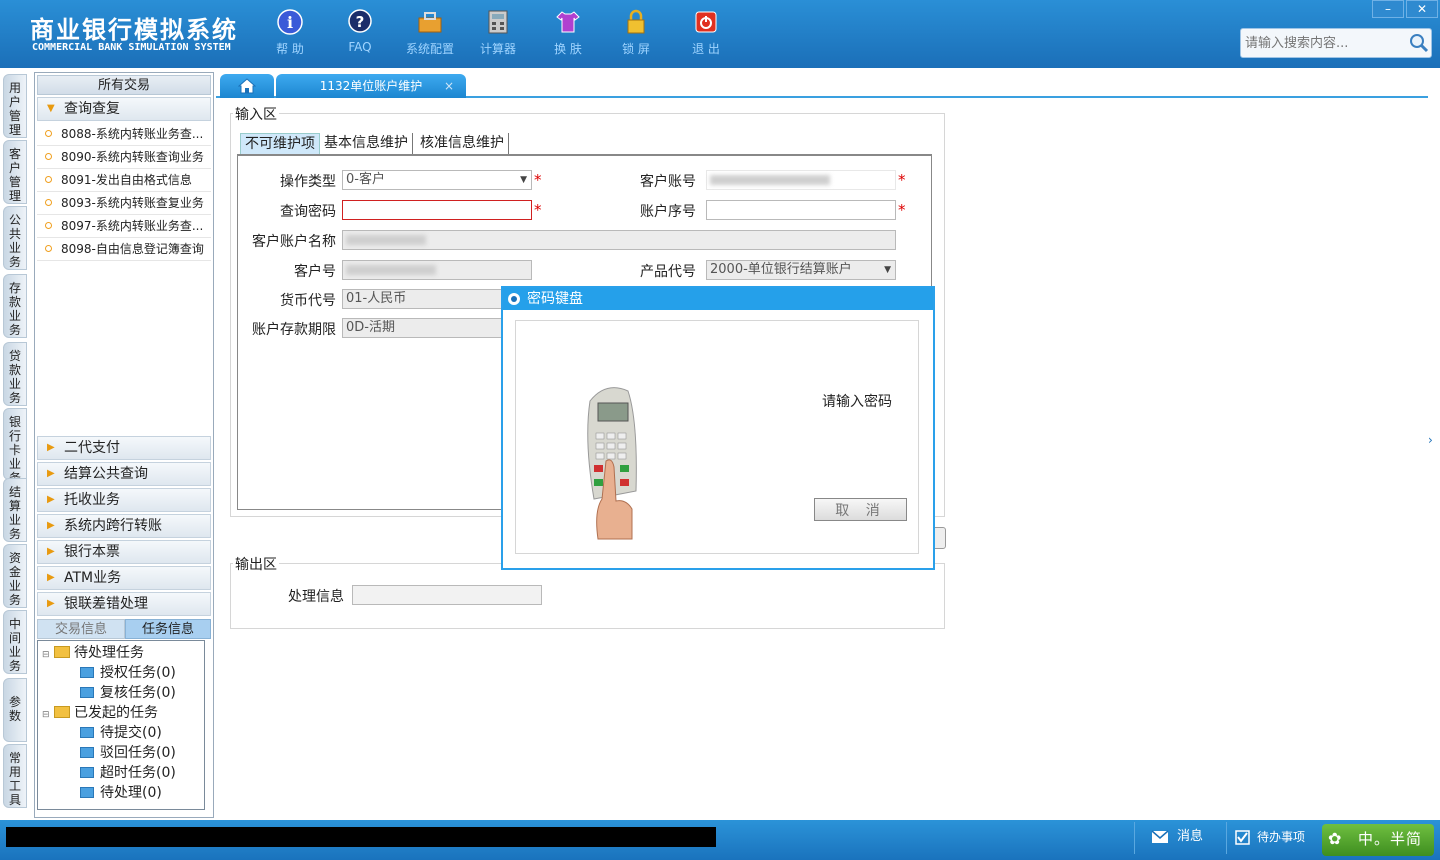  What do you see at coordinates (801, 210) in the screenshot?
I see `acct-seq-input` at bounding box center [801, 210].